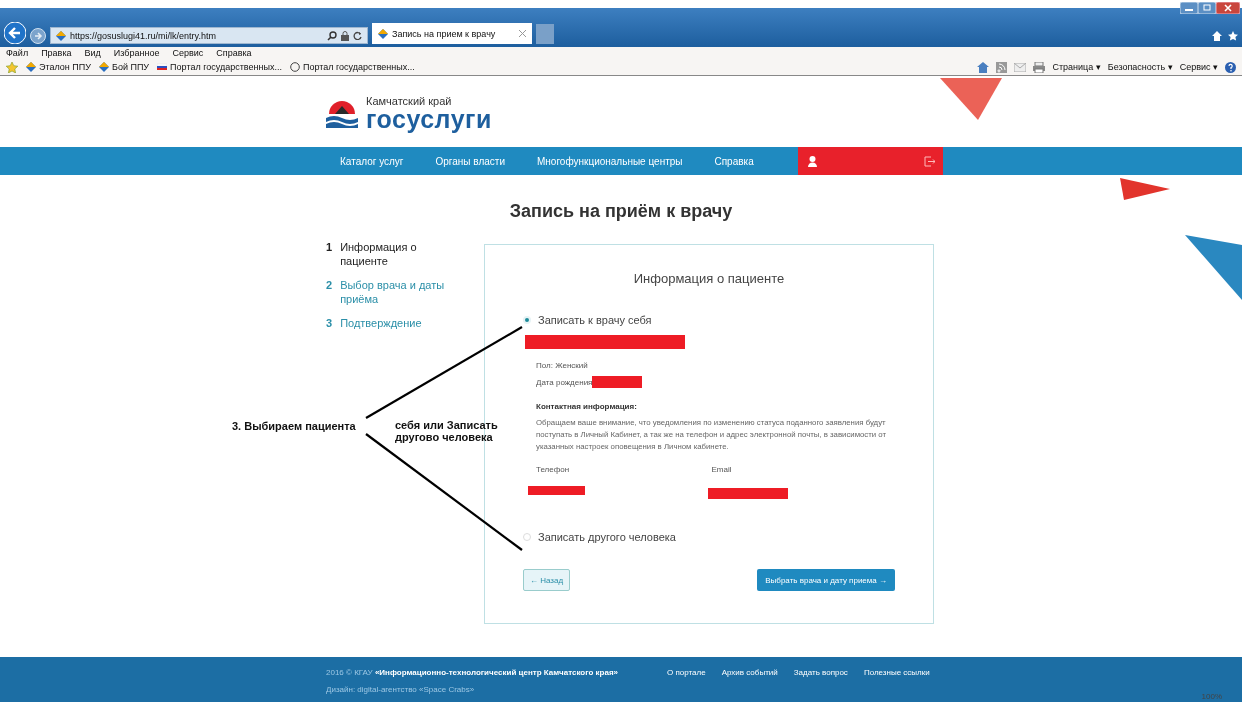  What do you see at coordinates (686, 672) in the screenshot?
I see `footer-link: О портале` at bounding box center [686, 672].